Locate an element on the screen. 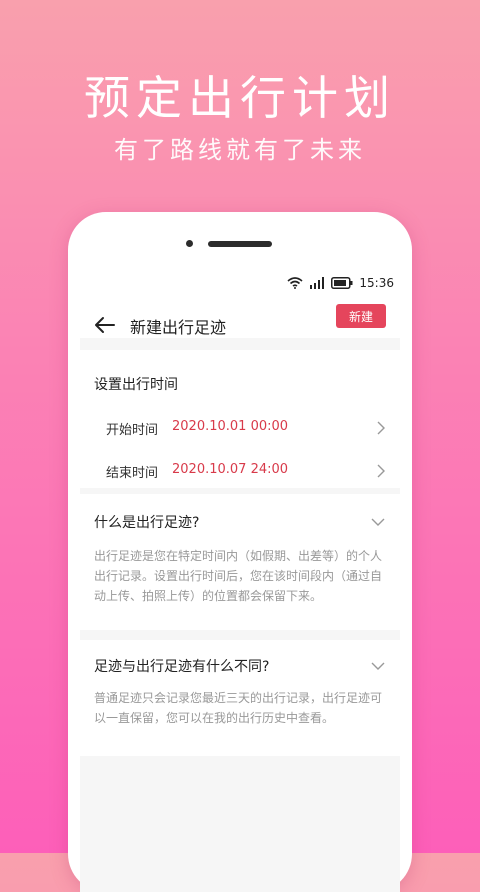 Image resolution: width=480 pixels, height=892 pixels. start-time-label: 开始时间 is located at coordinates (132, 430).